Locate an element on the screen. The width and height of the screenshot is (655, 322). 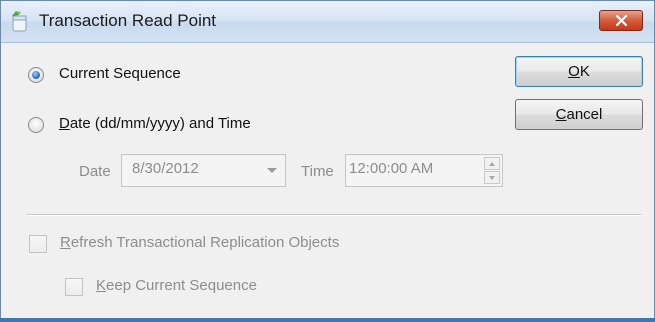
close-icon is located at coordinates (621, 20).